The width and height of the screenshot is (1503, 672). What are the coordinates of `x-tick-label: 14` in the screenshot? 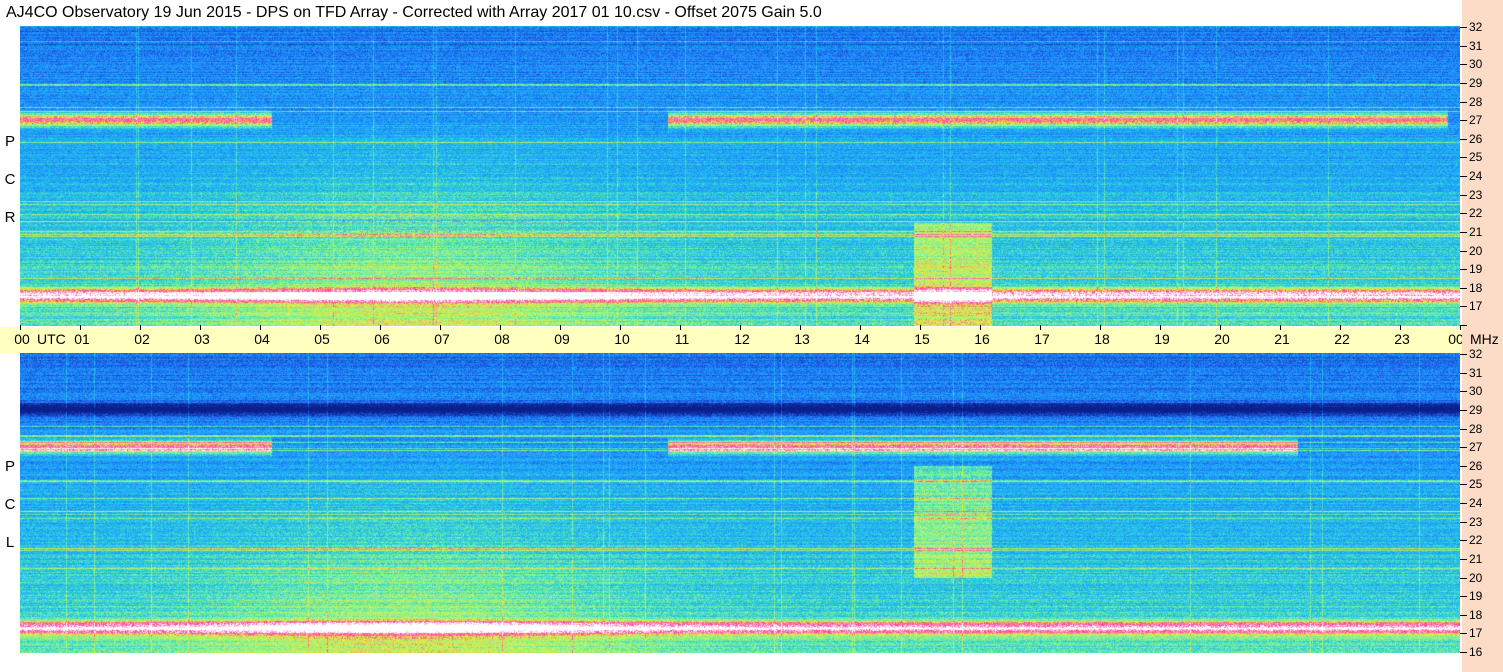 It's located at (862, 339).